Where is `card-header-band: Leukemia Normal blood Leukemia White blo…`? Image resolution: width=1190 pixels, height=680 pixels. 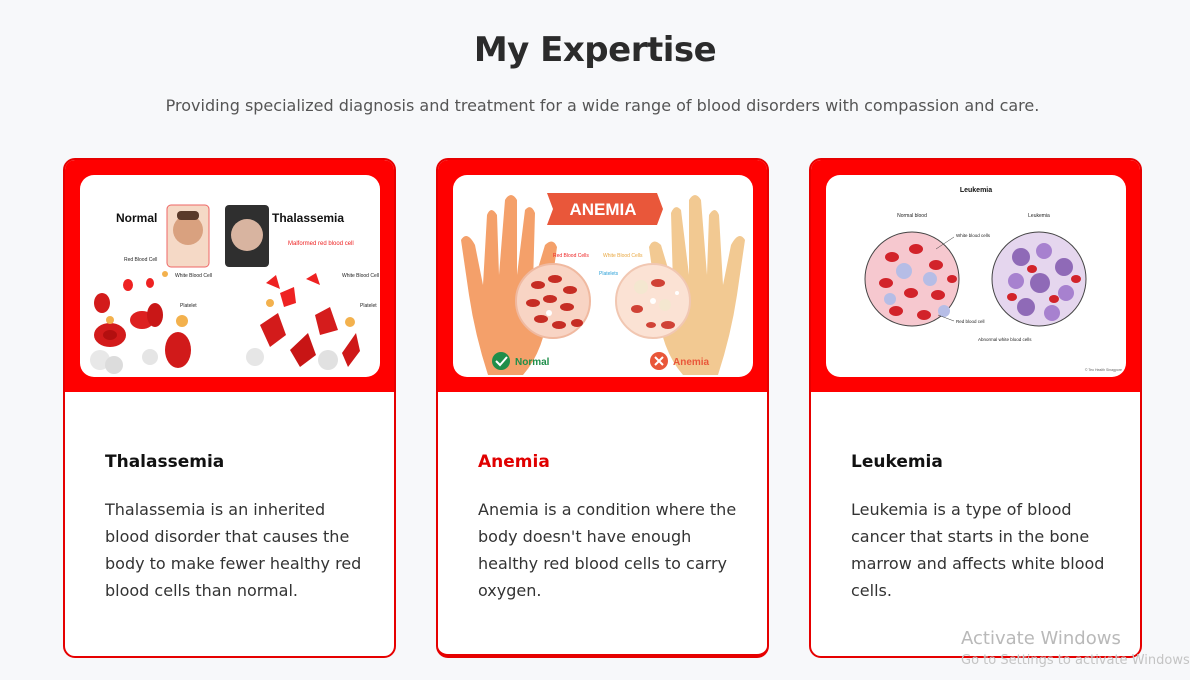 card-header-band: Leukemia Normal blood Leukemia White blo… is located at coordinates (975, 276).